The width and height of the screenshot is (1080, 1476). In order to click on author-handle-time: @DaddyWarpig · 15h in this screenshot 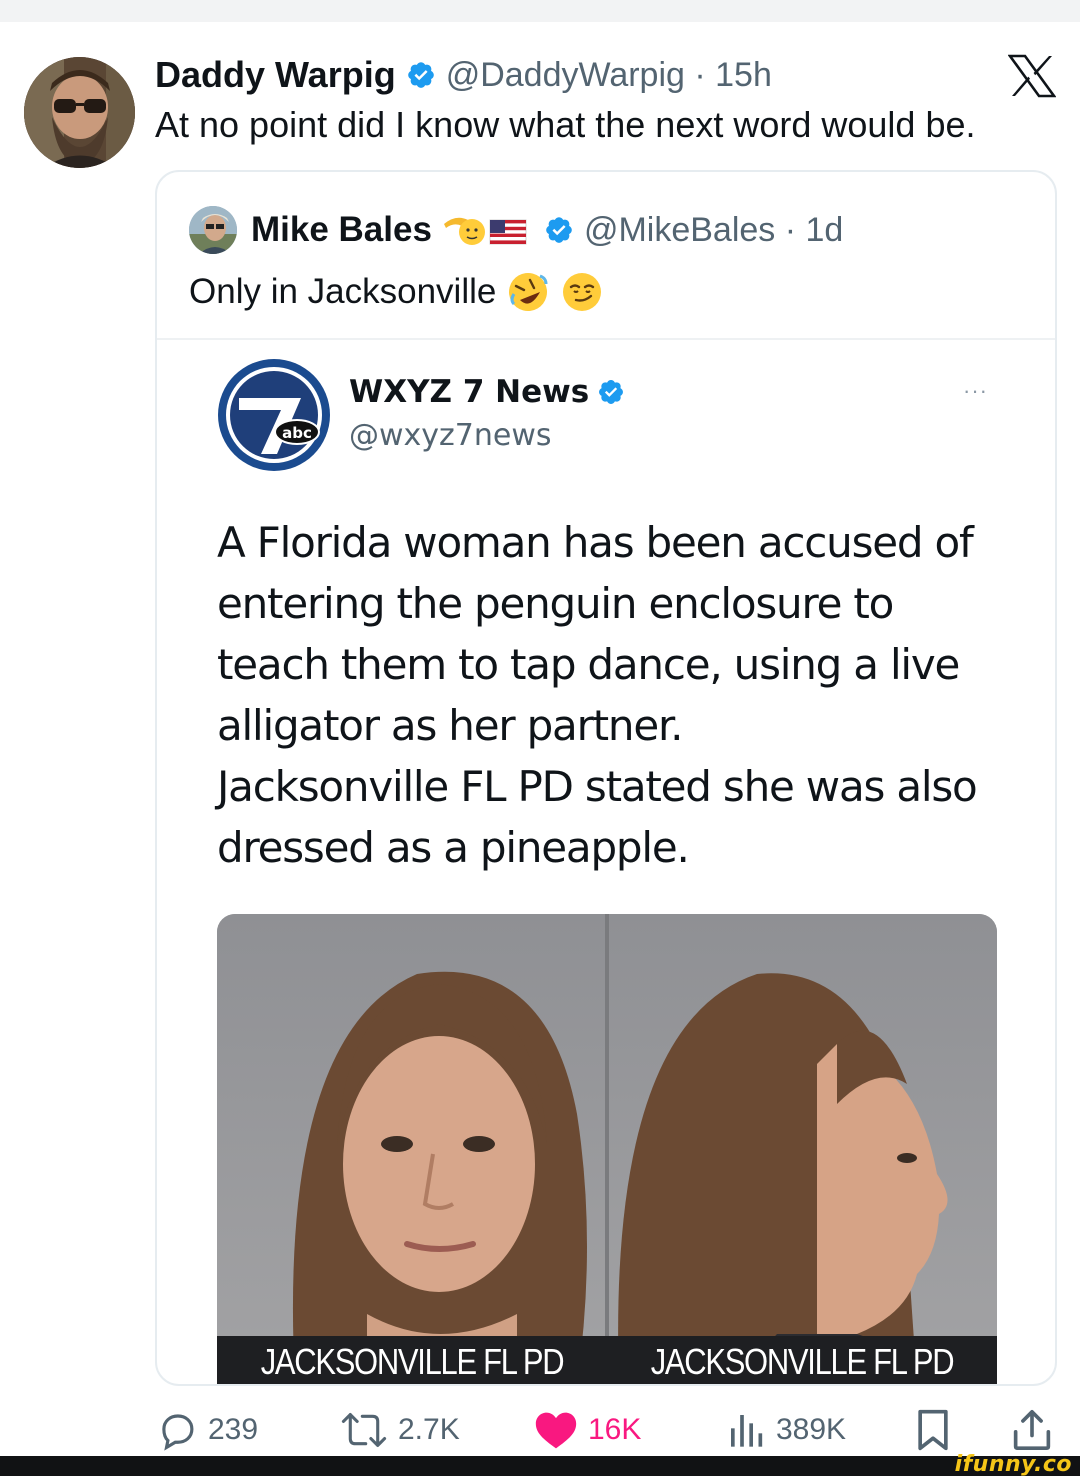, I will do `click(609, 75)`.